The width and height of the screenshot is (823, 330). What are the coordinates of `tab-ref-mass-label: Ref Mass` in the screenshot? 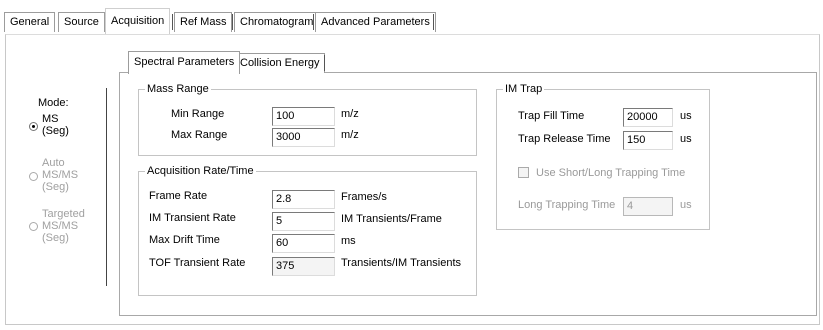 It's located at (203, 22).